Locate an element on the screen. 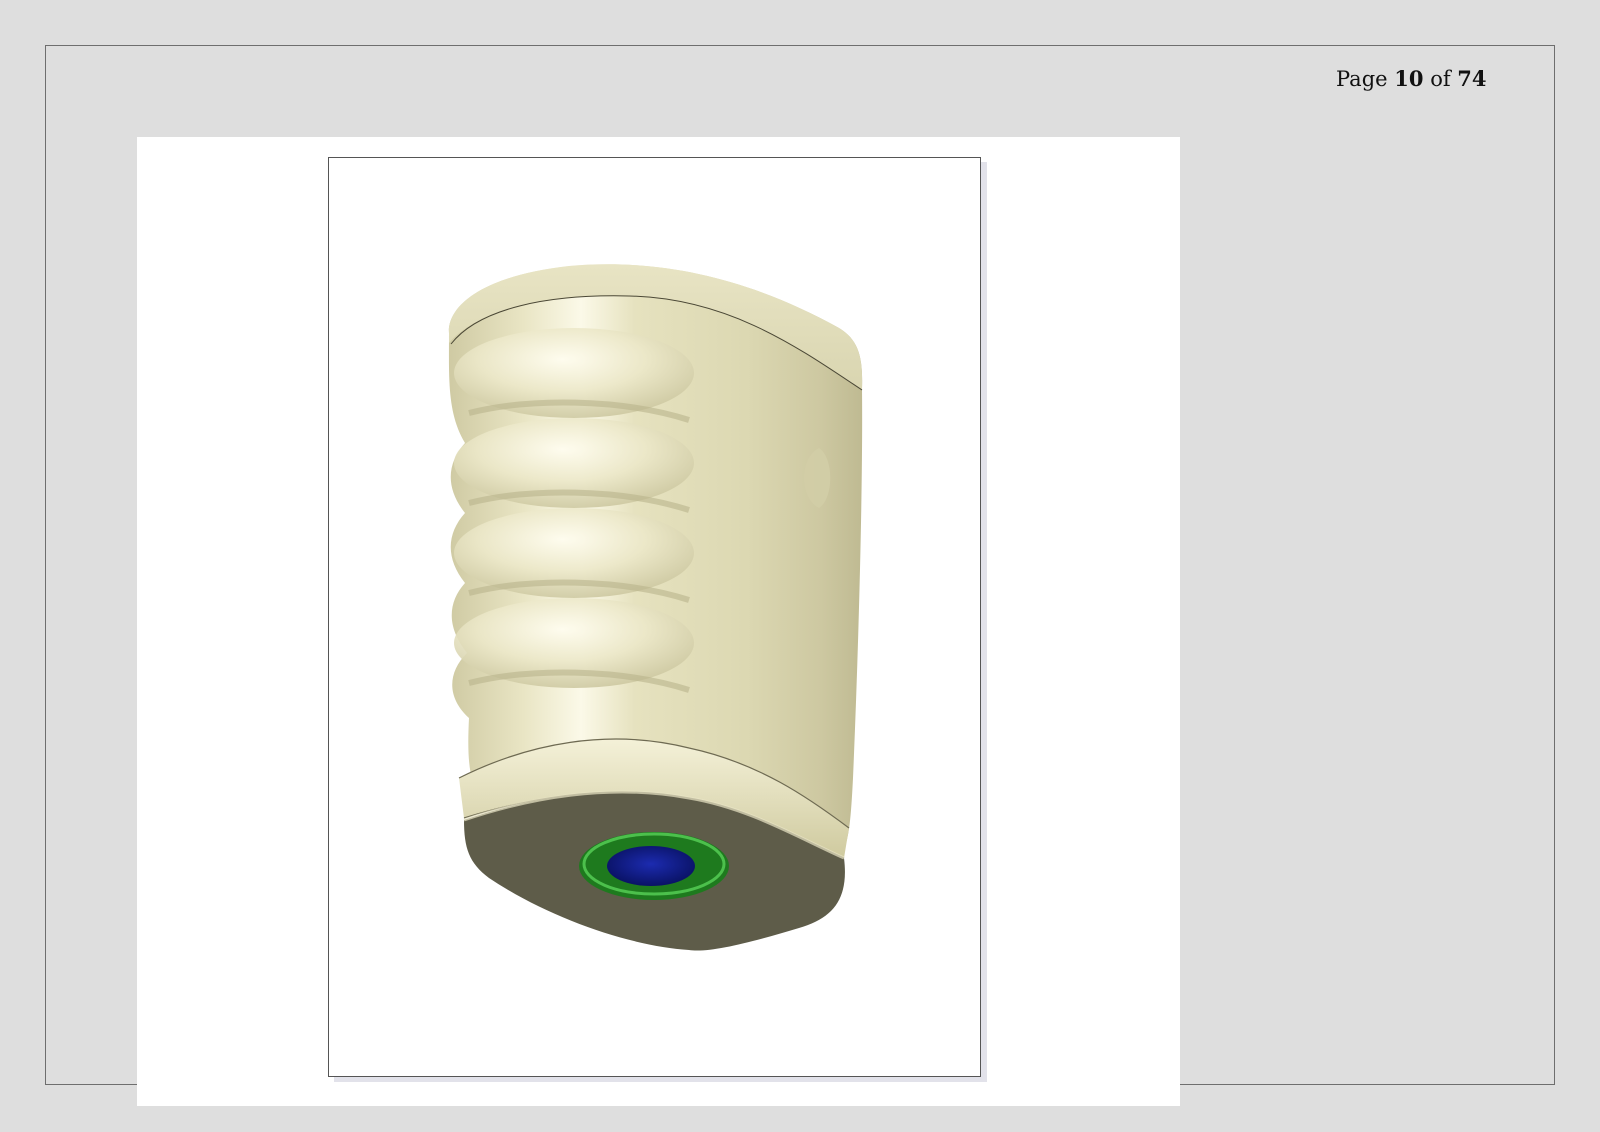  port-opening is located at coordinates (651, 866).